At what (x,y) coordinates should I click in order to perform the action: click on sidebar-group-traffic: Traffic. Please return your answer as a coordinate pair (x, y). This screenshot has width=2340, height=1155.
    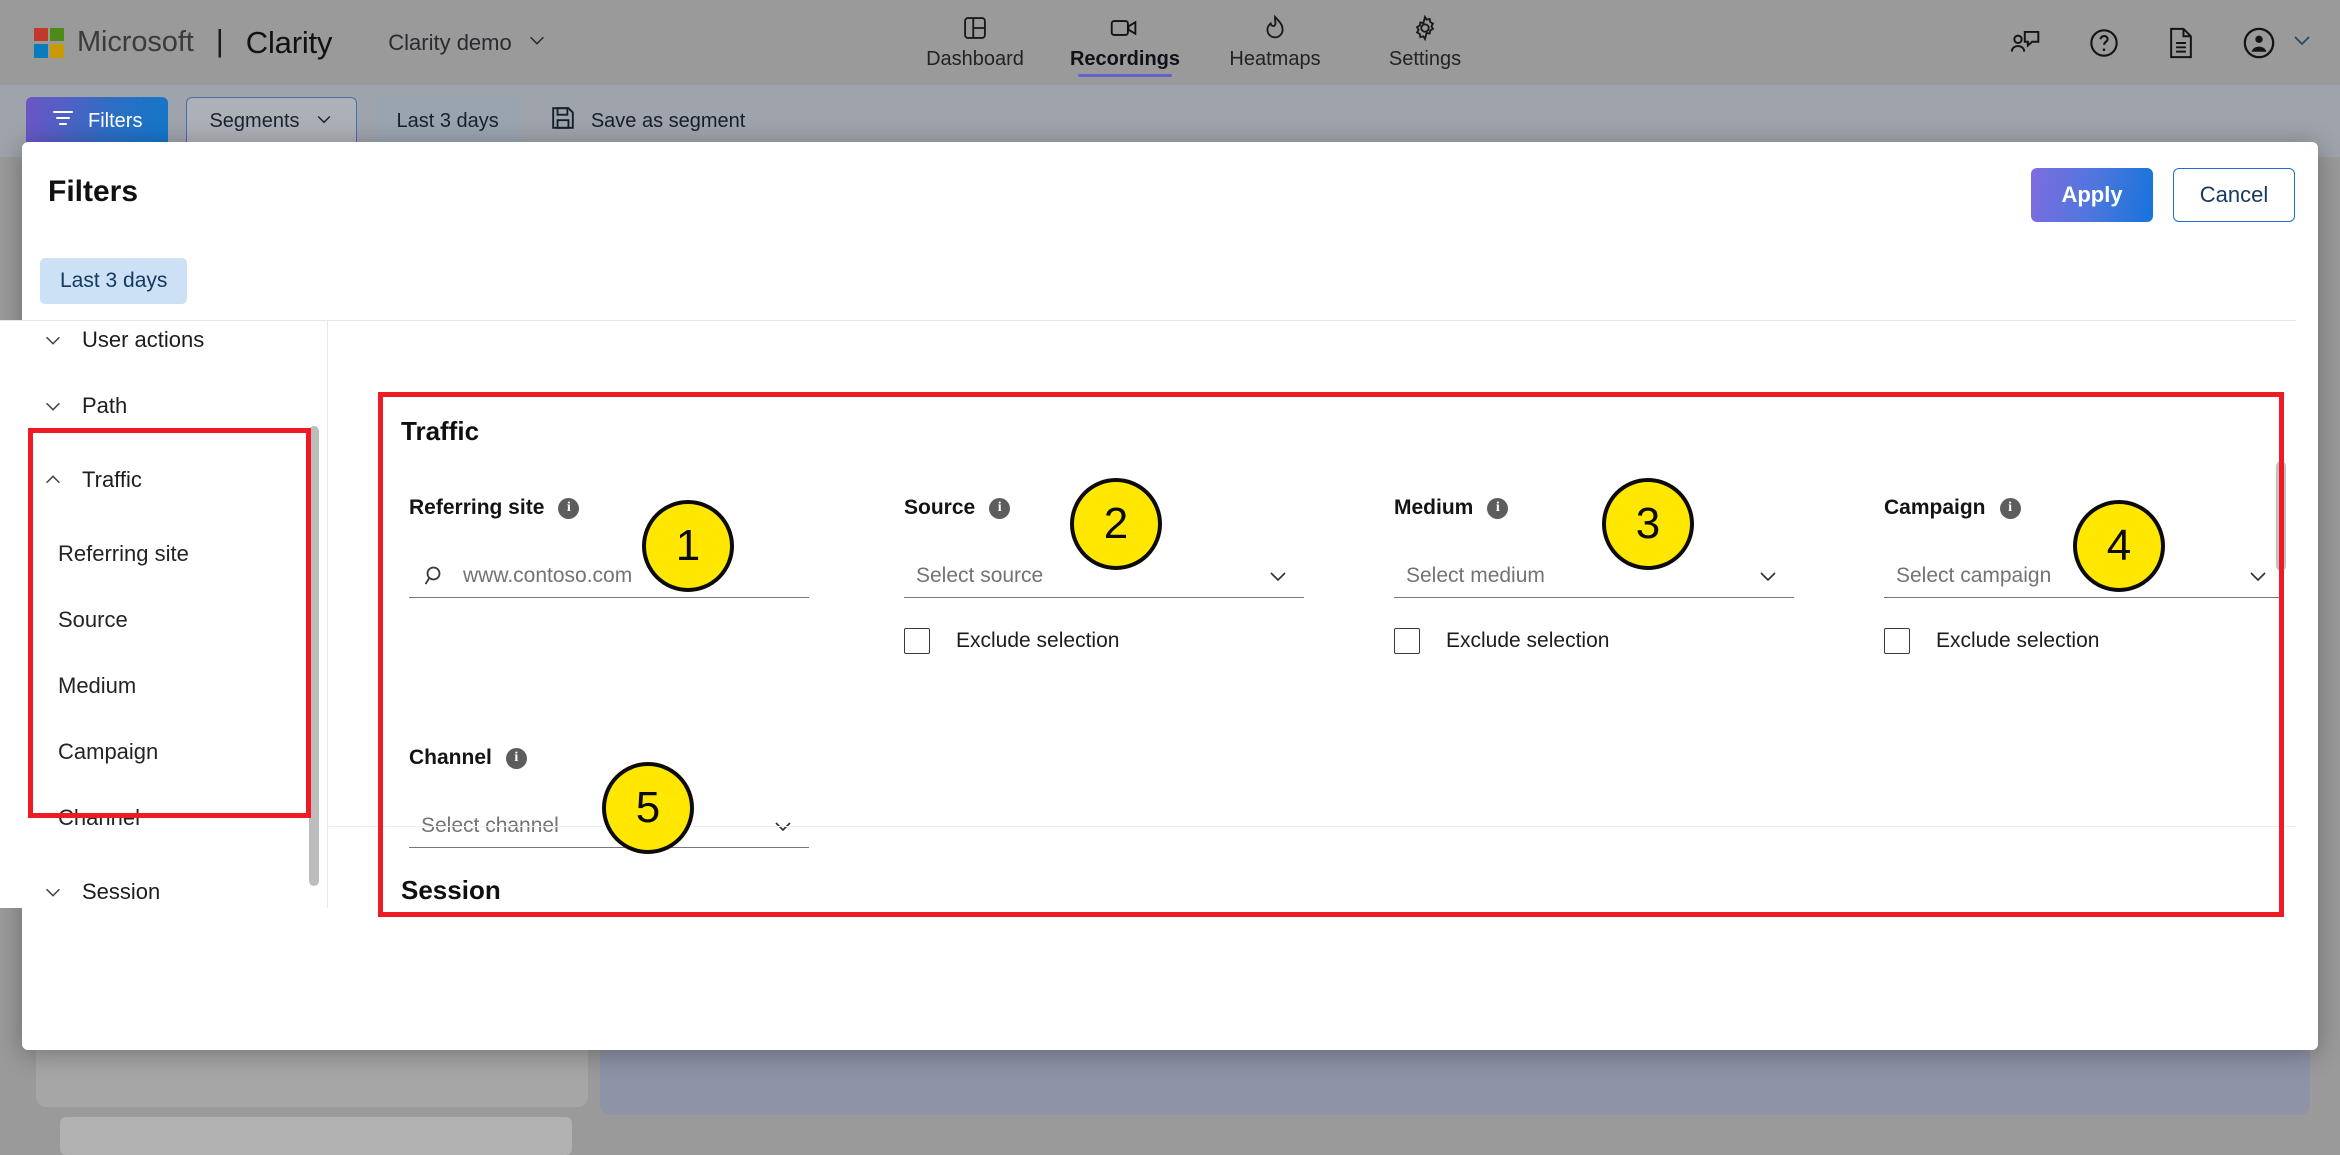
    Looking at the image, I should click on (150, 480).